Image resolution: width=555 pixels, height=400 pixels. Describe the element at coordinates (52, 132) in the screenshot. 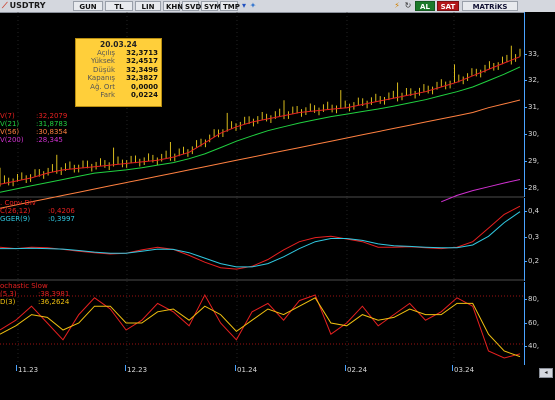

I see `legend-value: :30,8354` at that location.